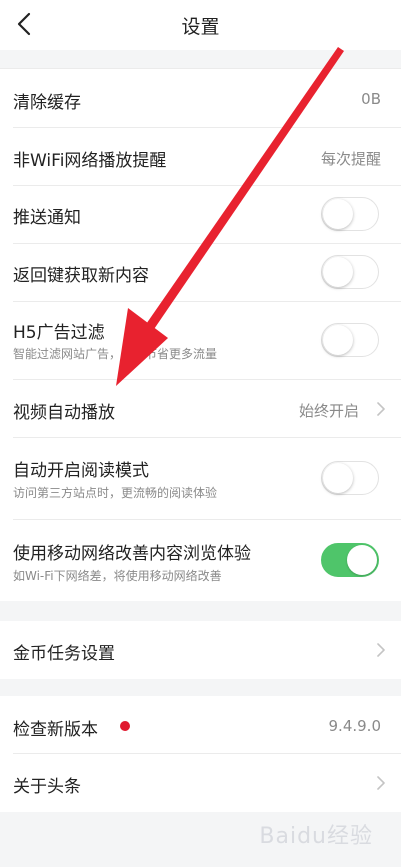 Image resolution: width=401 pixels, height=867 pixels. I want to click on about-label: 关于头条, so click(47, 787).